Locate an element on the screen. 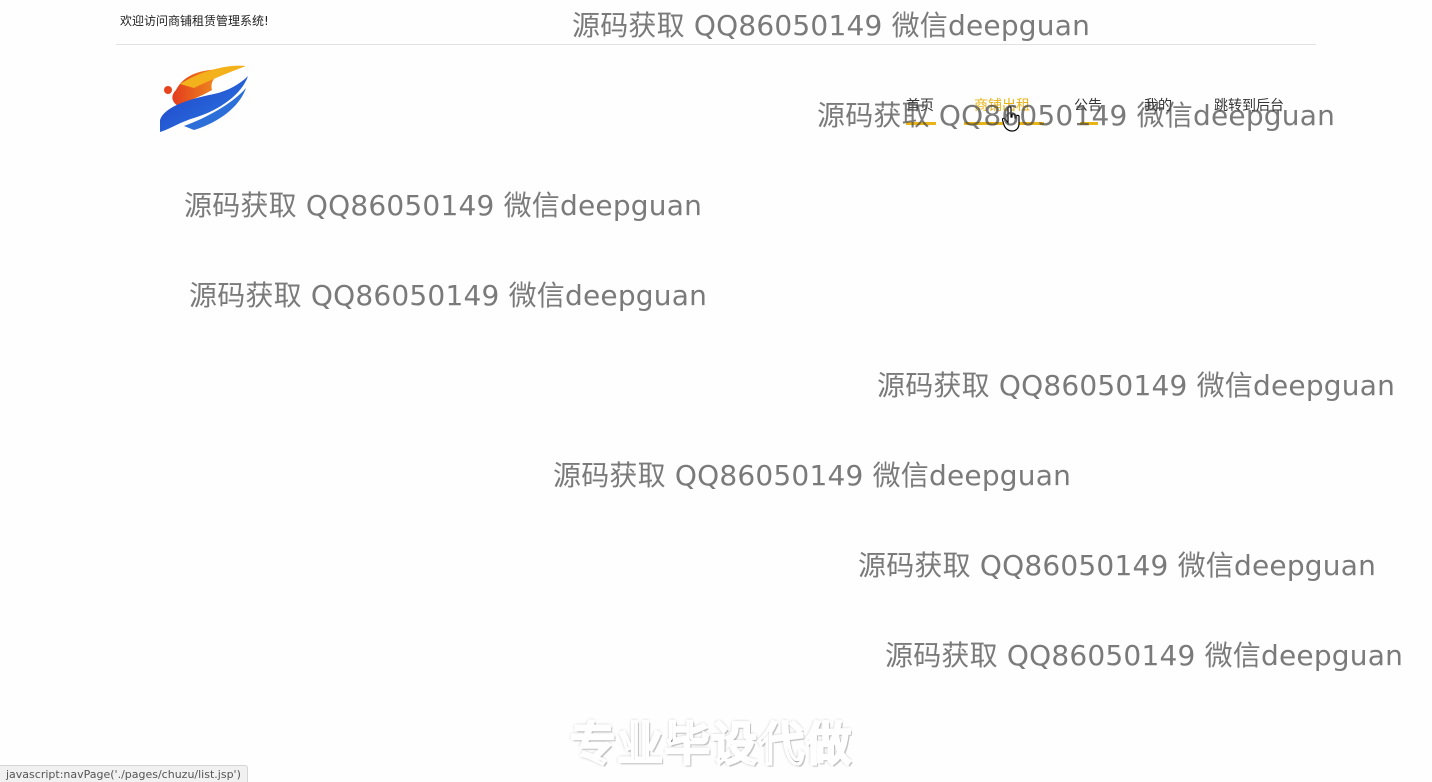 The width and height of the screenshot is (1432, 782). promo-banner: 专业毕设代做 is located at coordinates (710, 744).